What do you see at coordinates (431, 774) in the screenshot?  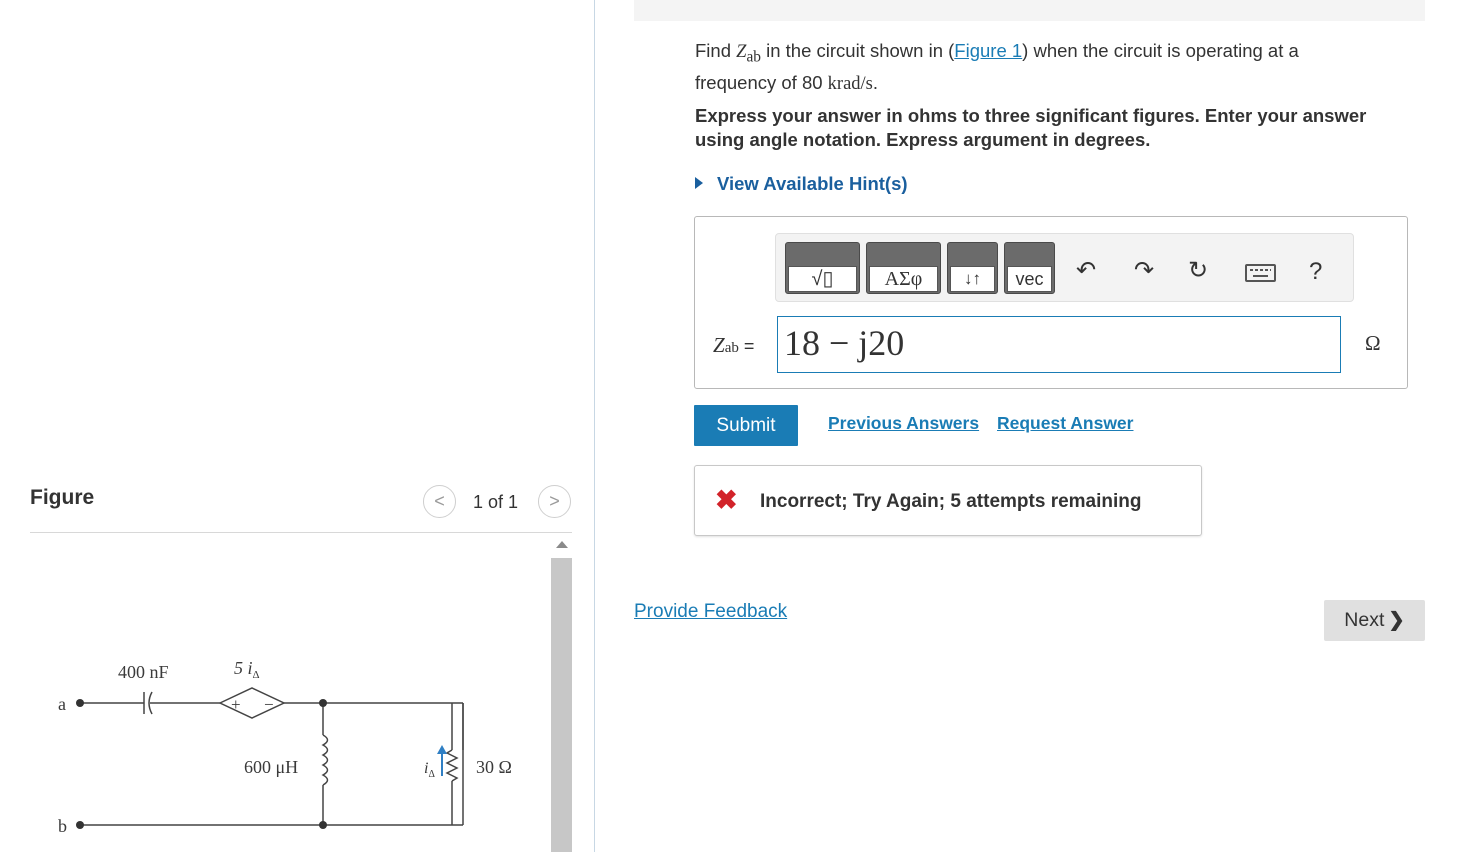 I see `current-sub: Δ` at bounding box center [431, 774].